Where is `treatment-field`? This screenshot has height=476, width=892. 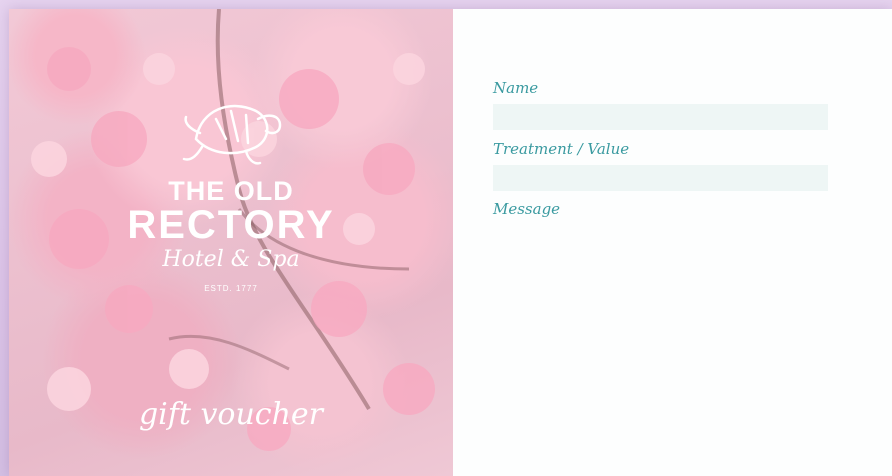
treatment-field is located at coordinates (660, 178).